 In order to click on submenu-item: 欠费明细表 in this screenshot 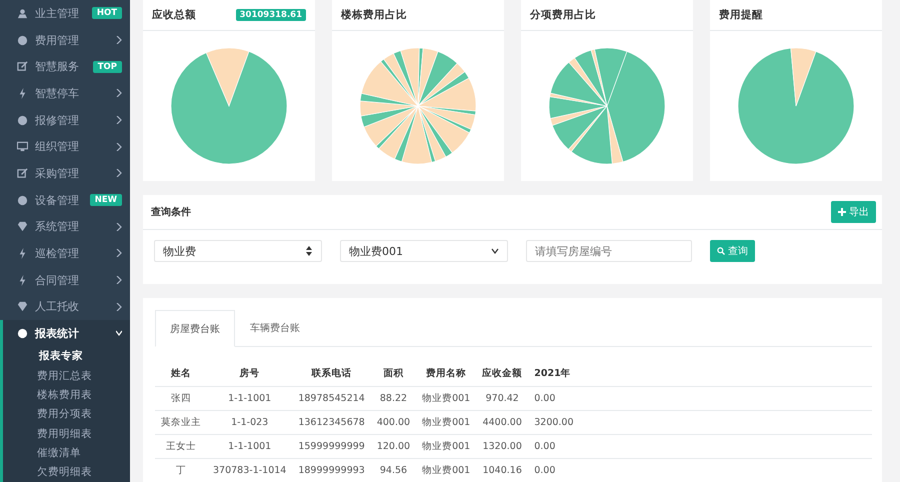, I will do `click(65, 472)`.